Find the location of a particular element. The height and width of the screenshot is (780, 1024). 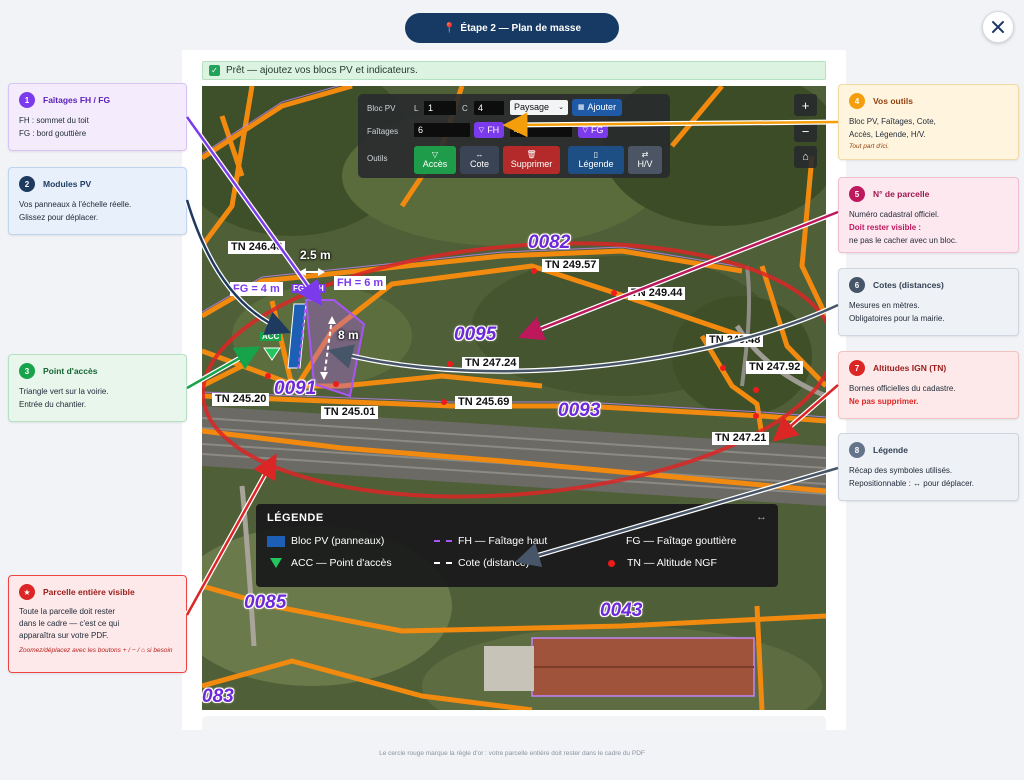

lines-input: 1 is located at coordinates (440, 108).